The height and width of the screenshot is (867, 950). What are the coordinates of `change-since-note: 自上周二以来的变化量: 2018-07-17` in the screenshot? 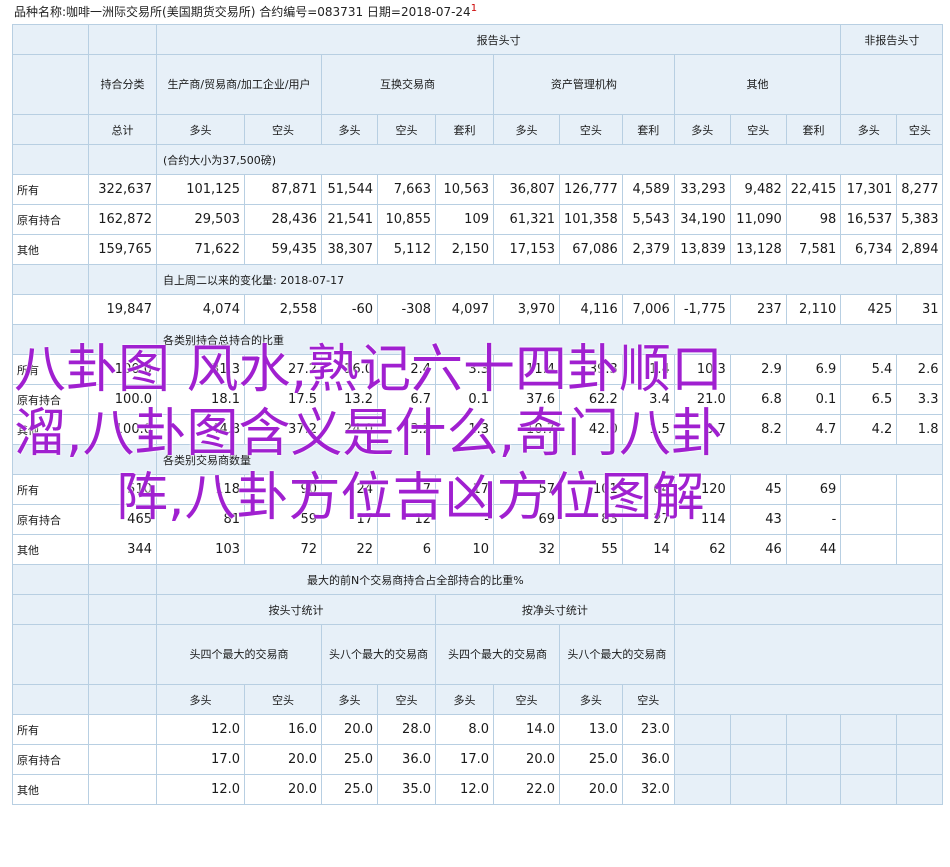 It's located at (549, 279).